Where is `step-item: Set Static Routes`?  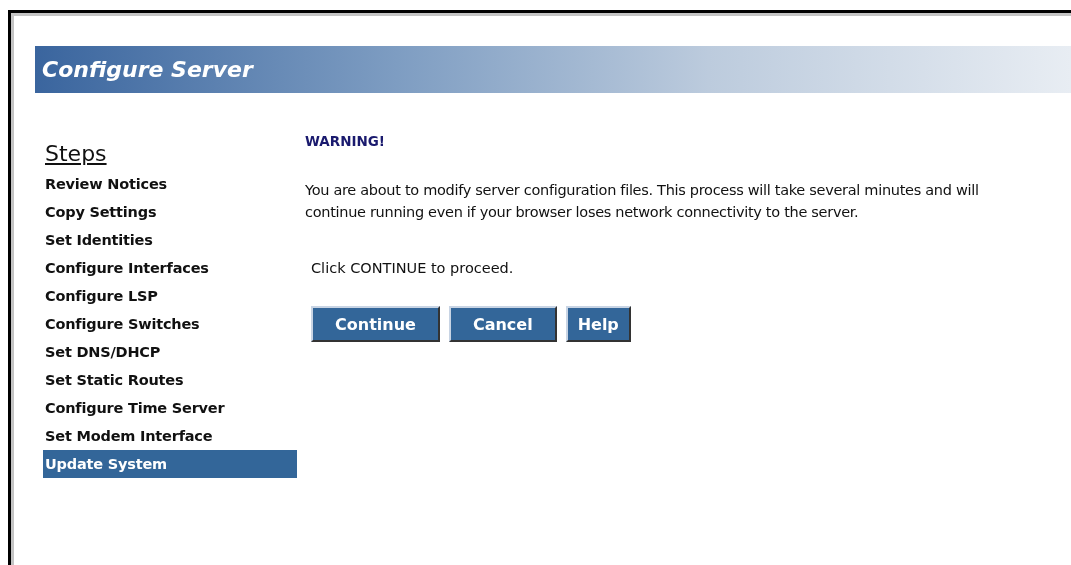
step-item: Set Static Routes is located at coordinates (170, 380).